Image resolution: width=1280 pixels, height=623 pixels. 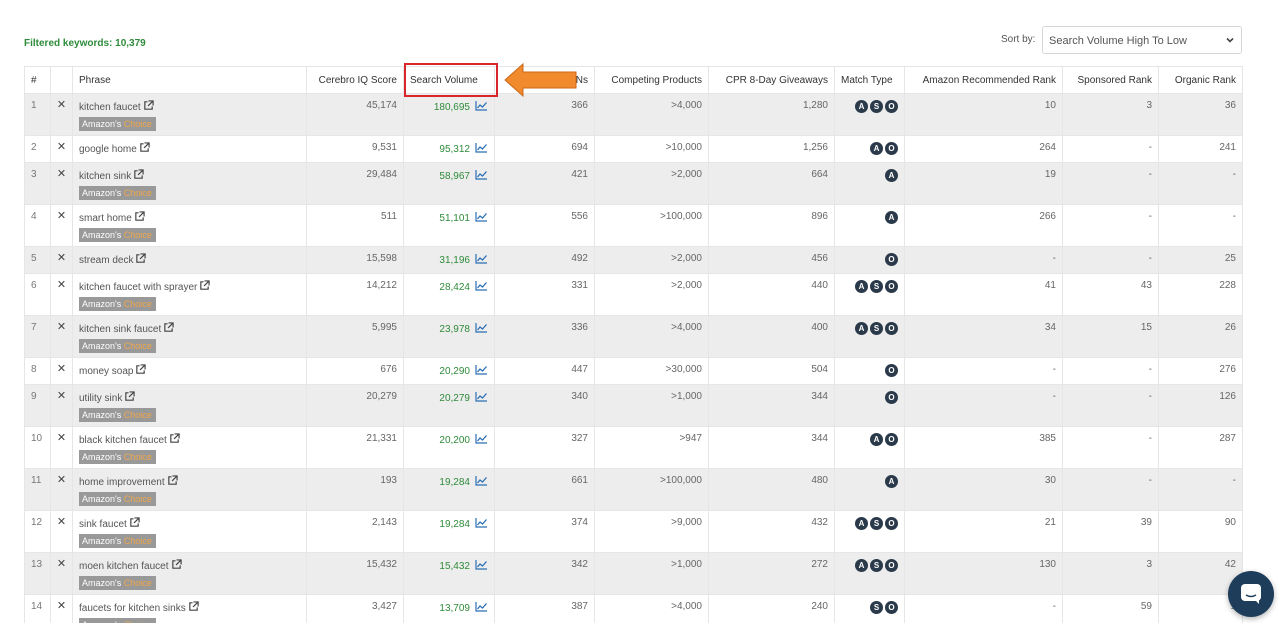 What do you see at coordinates (1142, 40) in the screenshot?
I see `sort-select: Search Volume High To Low` at bounding box center [1142, 40].